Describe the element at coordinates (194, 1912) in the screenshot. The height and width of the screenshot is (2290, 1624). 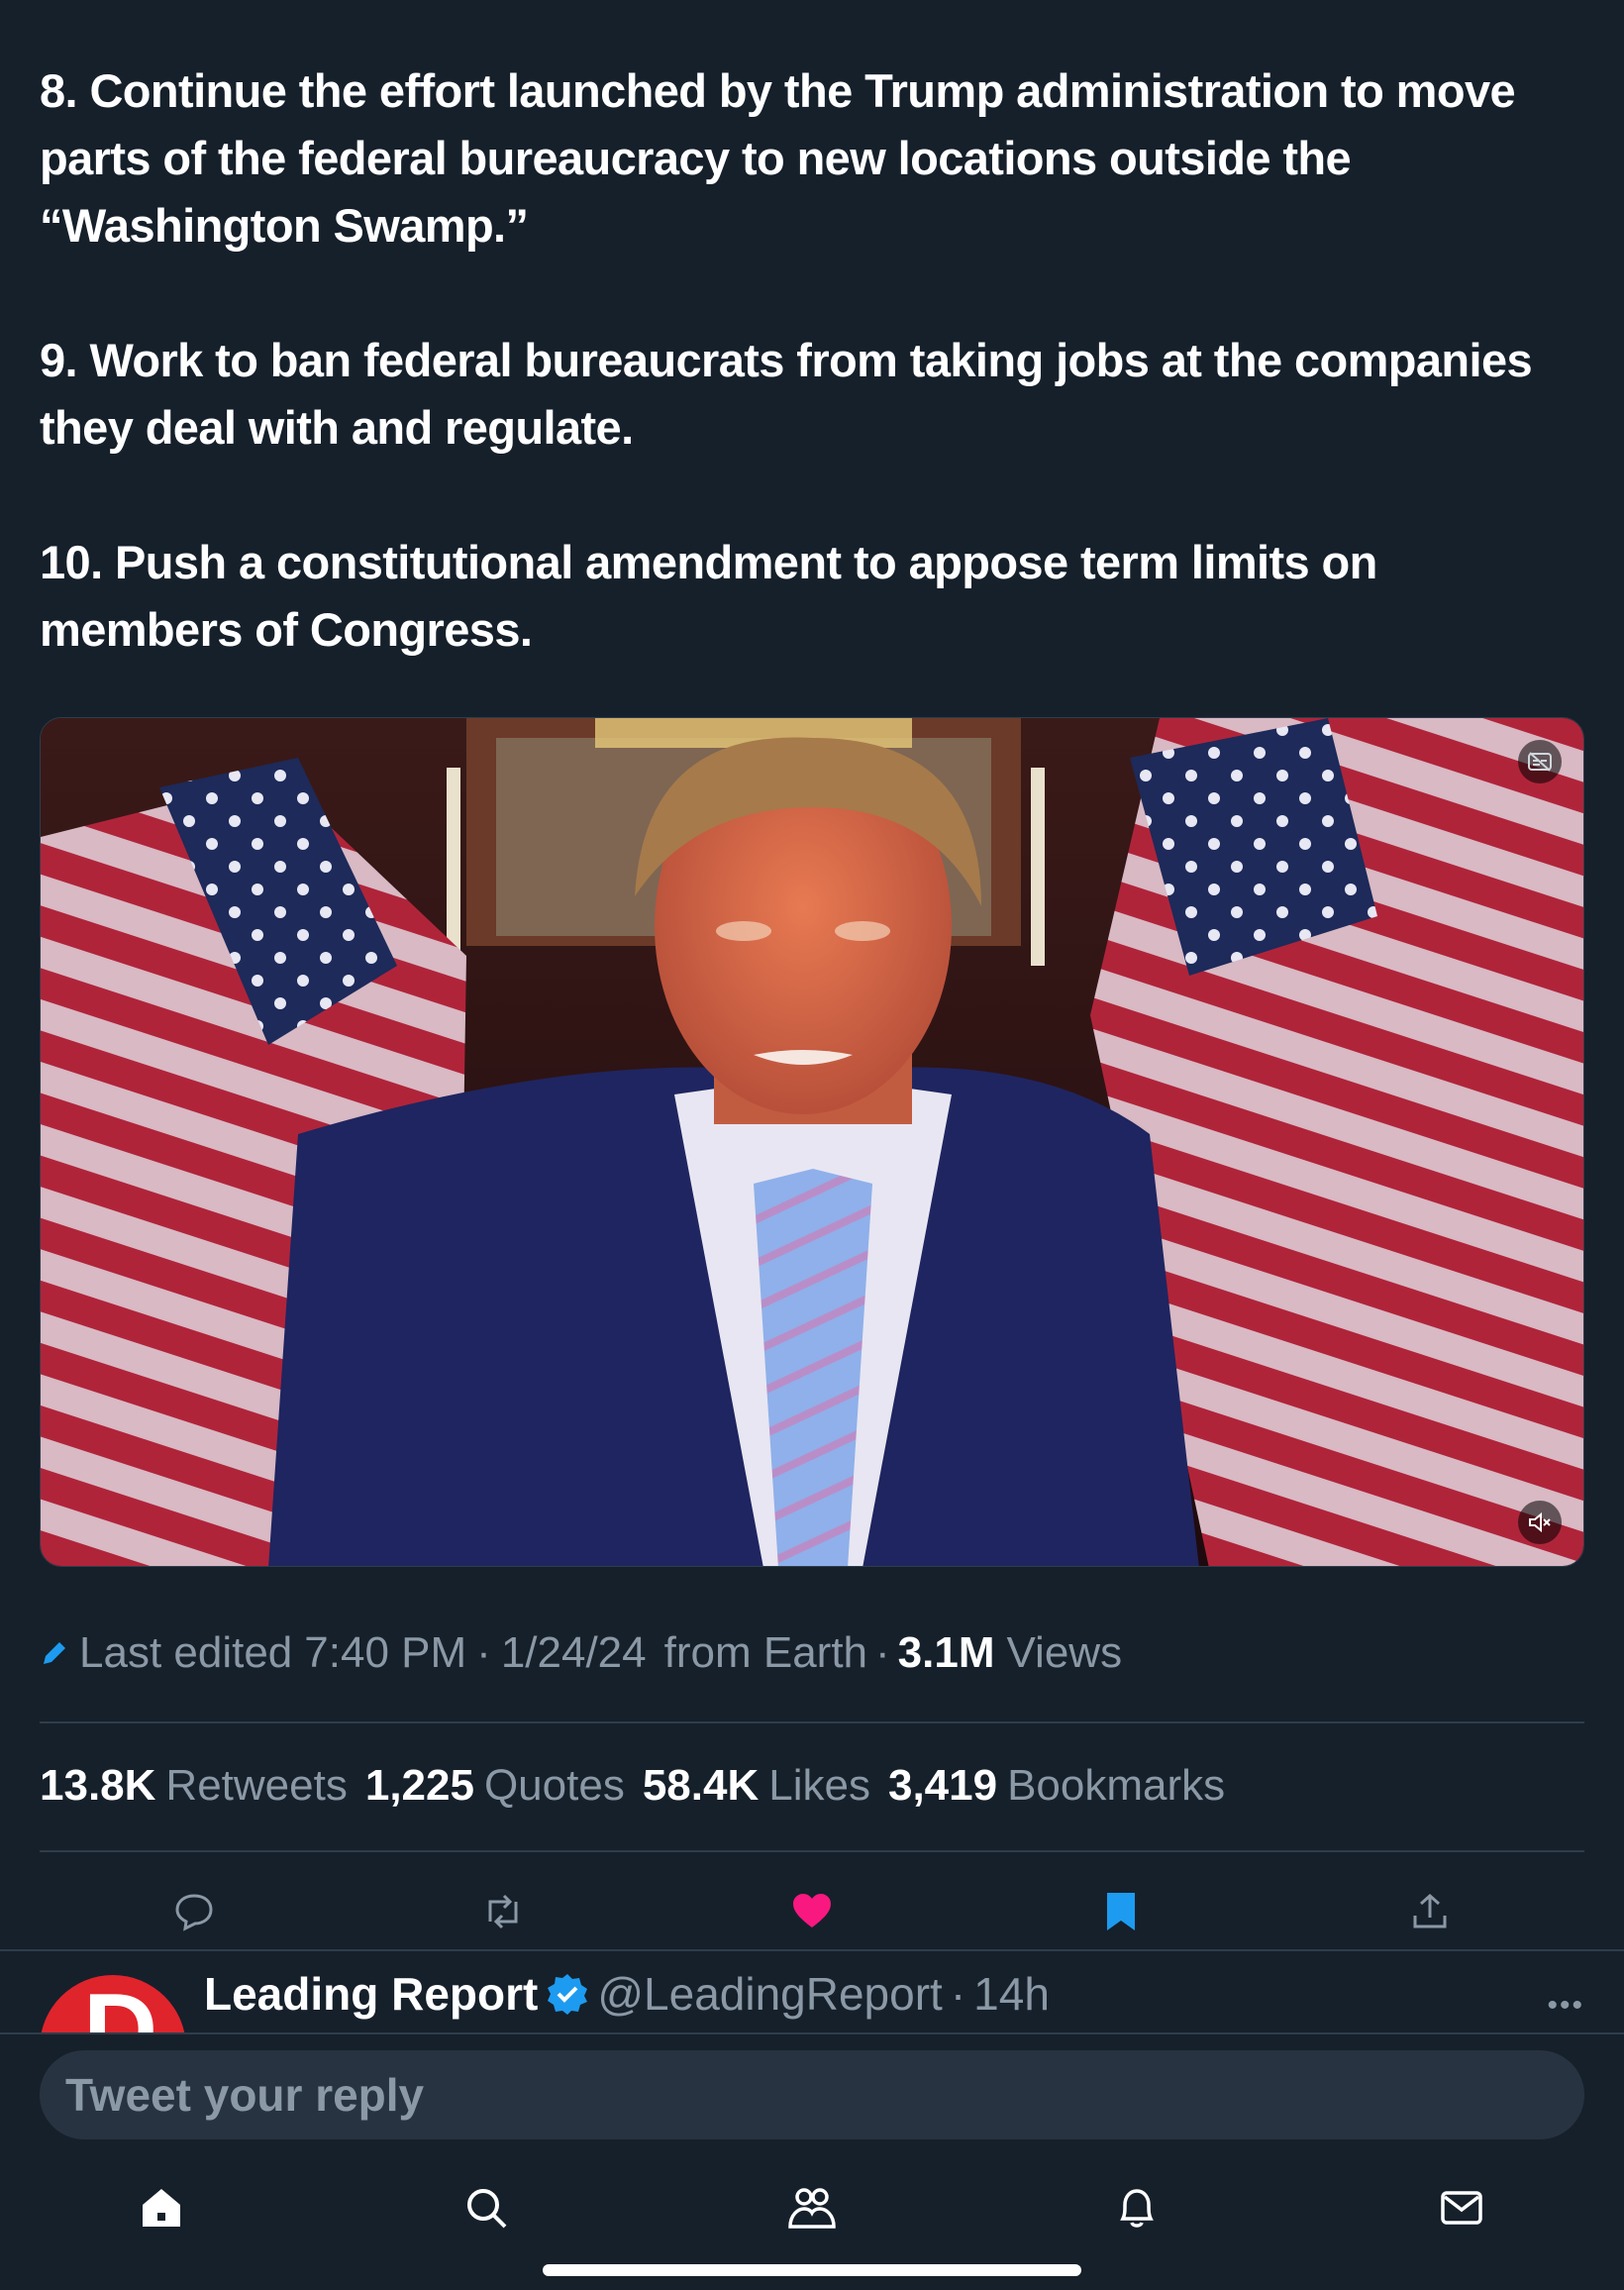
I see `reply-icon` at that location.